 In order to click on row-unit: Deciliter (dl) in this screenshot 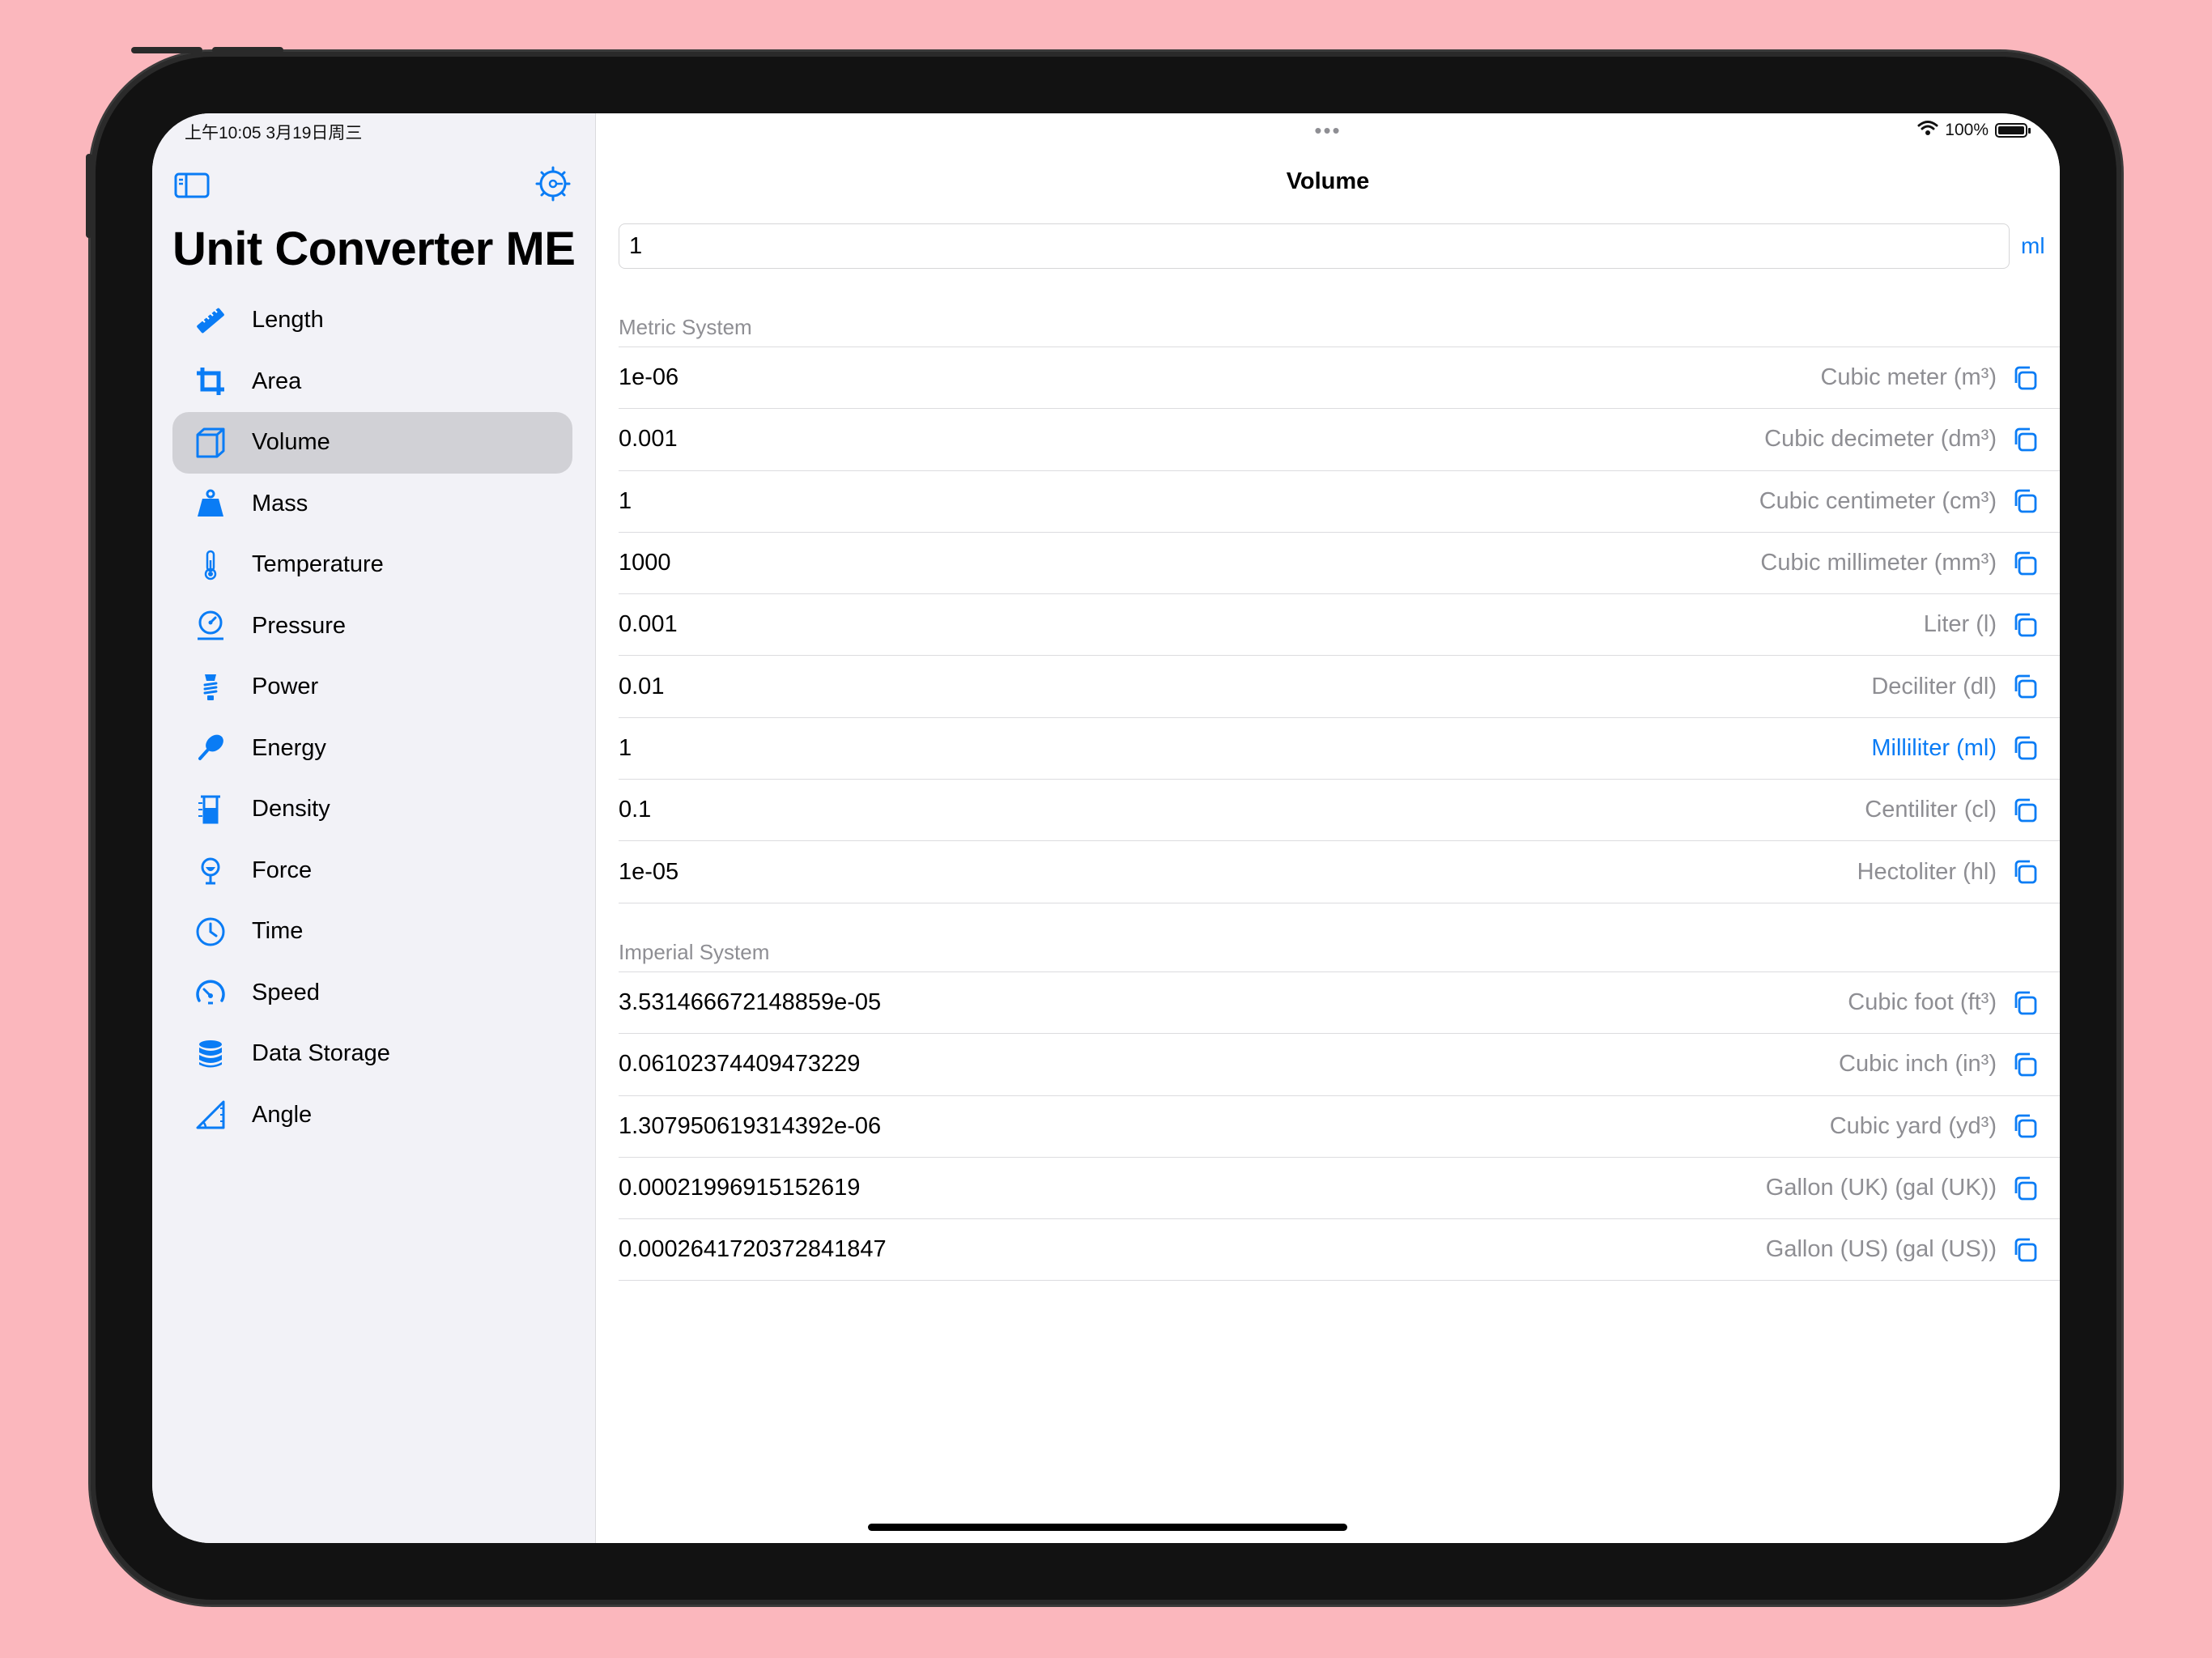, I will do `click(1934, 686)`.